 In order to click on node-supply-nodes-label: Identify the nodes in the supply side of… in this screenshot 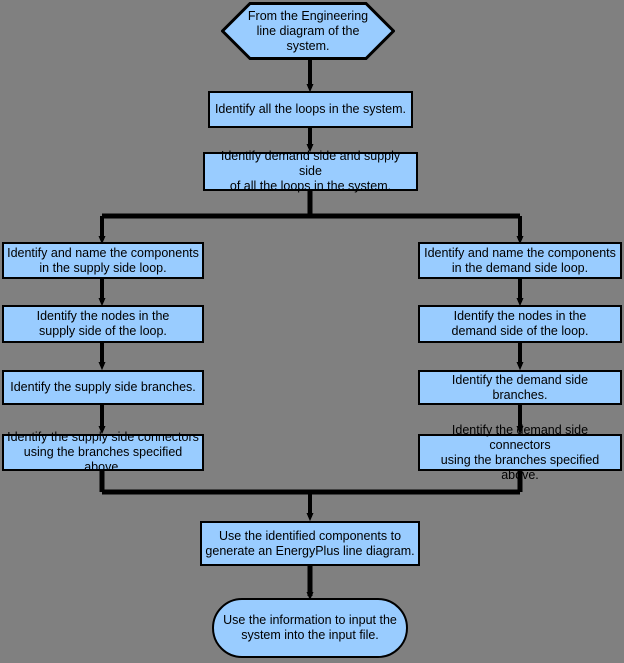, I will do `click(103, 323)`.